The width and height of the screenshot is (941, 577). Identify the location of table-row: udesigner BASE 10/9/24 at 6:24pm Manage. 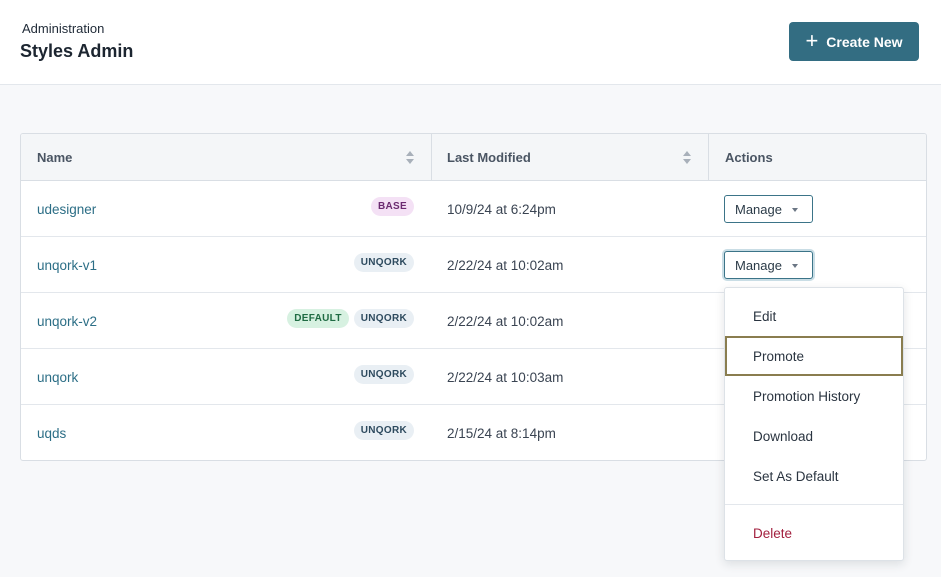
(473, 209).